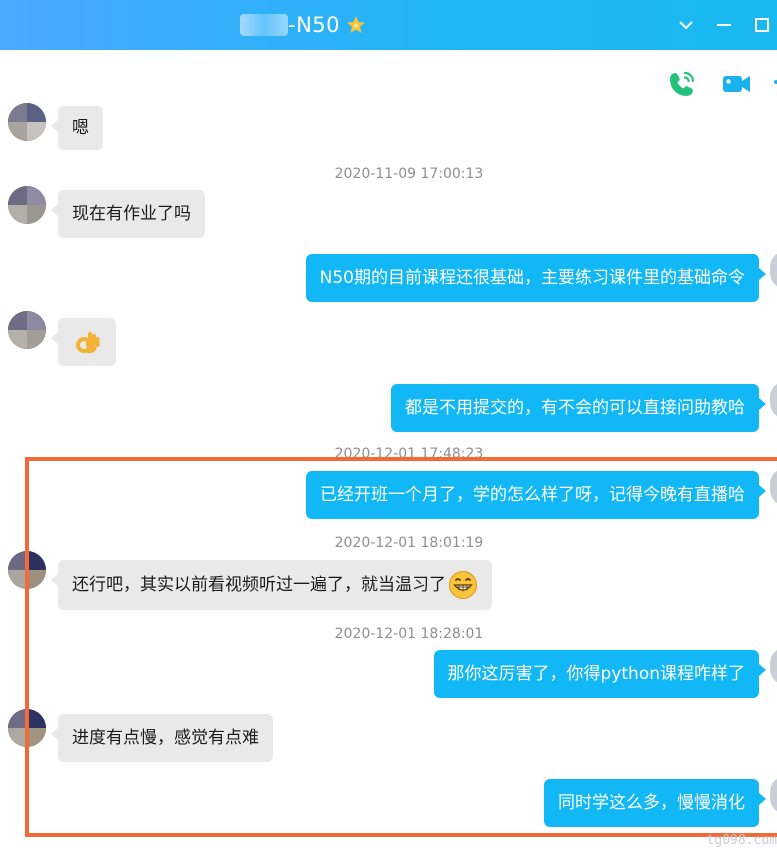  Describe the element at coordinates (682, 84) in the screenshot. I see `phone-call-icon` at that location.